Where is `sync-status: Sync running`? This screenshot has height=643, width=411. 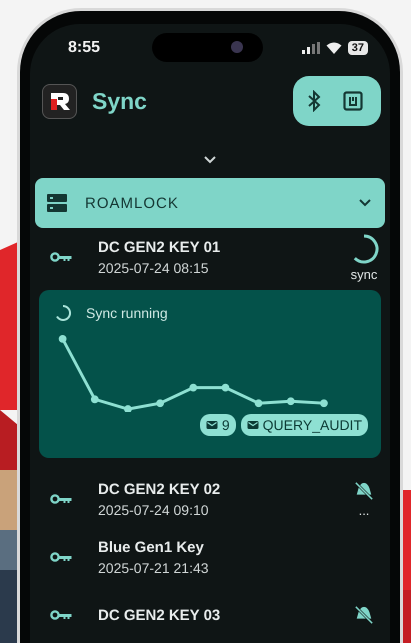 sync-status: Sync running is located at coordinates (127, 313).